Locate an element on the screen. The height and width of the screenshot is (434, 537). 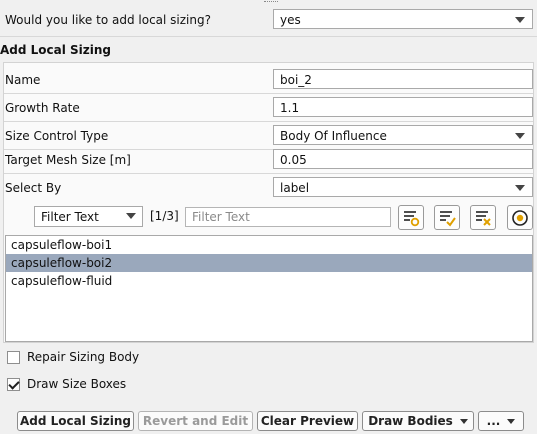
list-item: capsuleflow-boi1 is located at coordinates (269, 245).